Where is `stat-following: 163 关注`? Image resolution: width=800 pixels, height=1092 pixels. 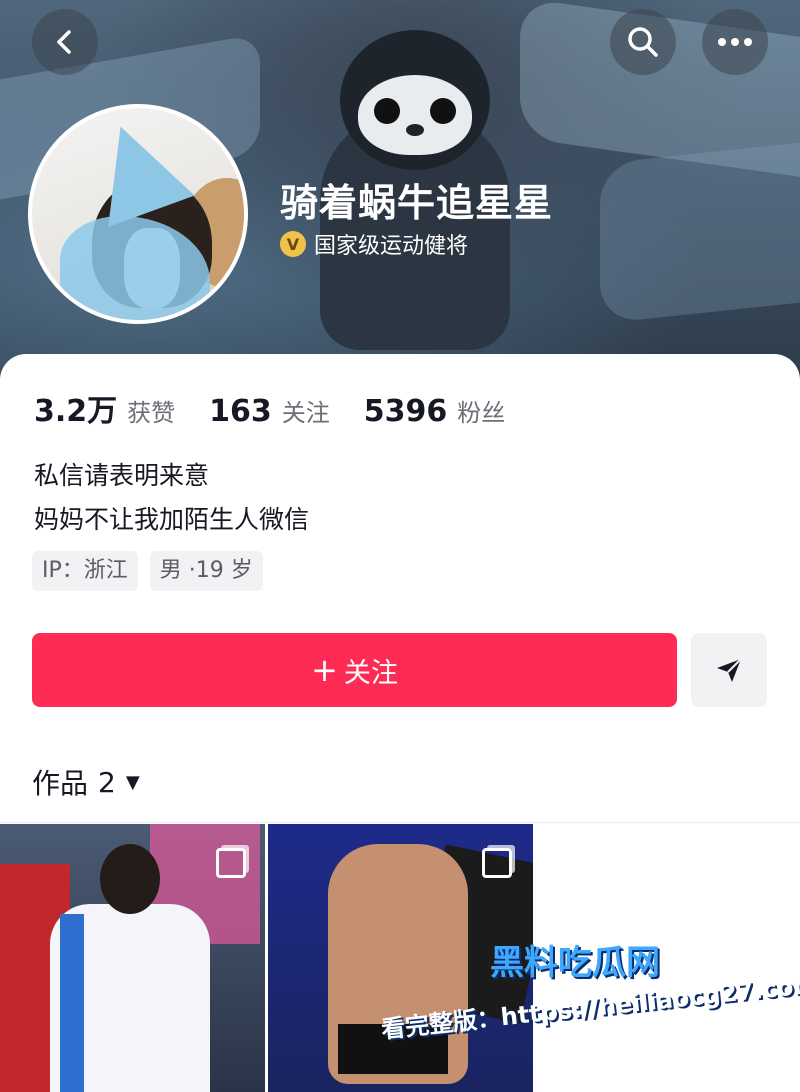 stat-following: 163 关注 is located at coordinates (269, 411).